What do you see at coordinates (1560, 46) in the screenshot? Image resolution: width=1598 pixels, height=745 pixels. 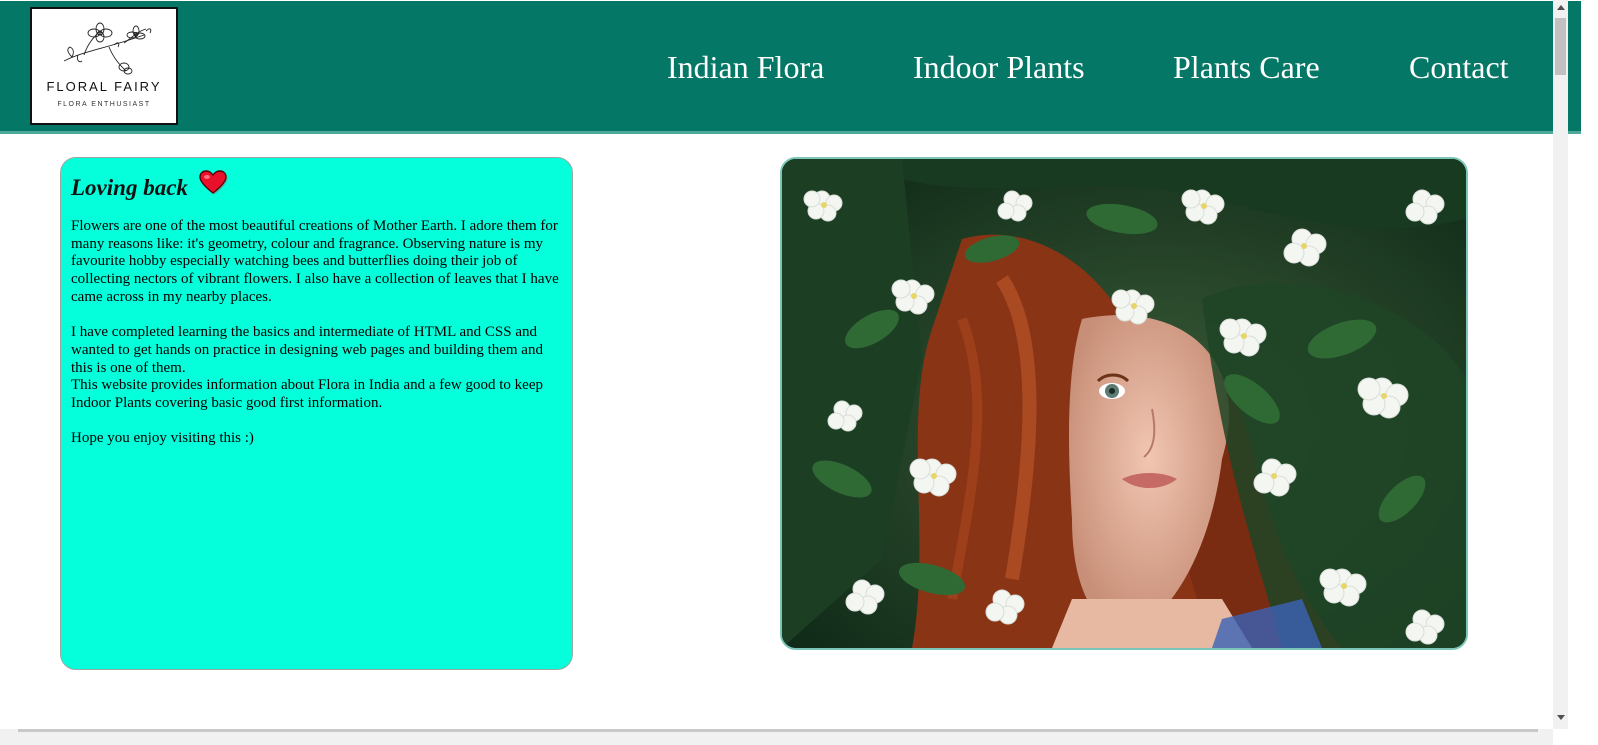 I see `vertical-scroll-thumb` at bounding box center [1560, 46].